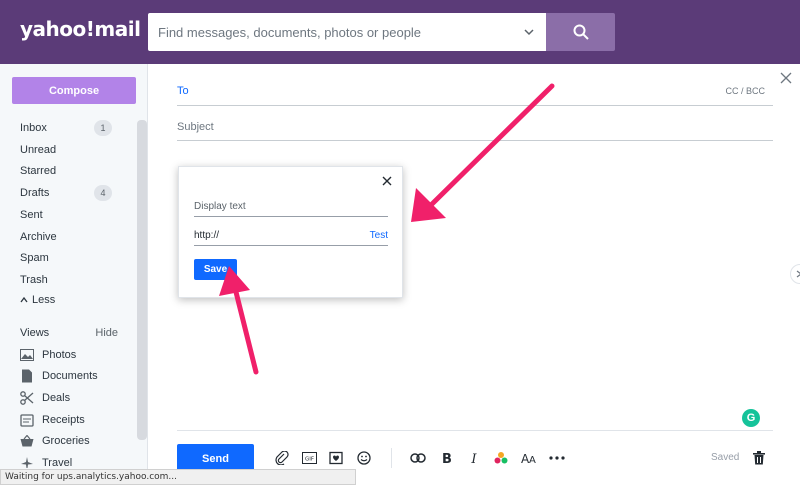 This screenshot has width=800, height=485. I want to click on plane-icon, so click(27, 462).